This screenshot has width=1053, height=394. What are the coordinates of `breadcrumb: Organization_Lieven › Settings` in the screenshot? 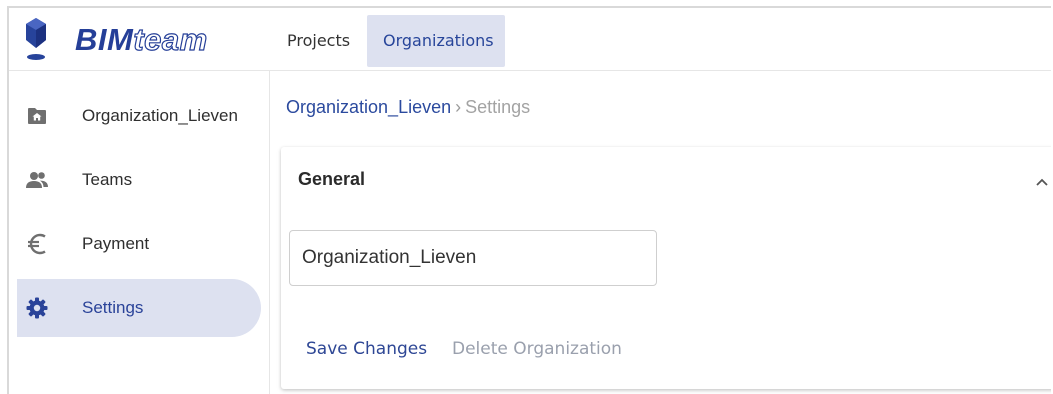 It's located at (408, 107).